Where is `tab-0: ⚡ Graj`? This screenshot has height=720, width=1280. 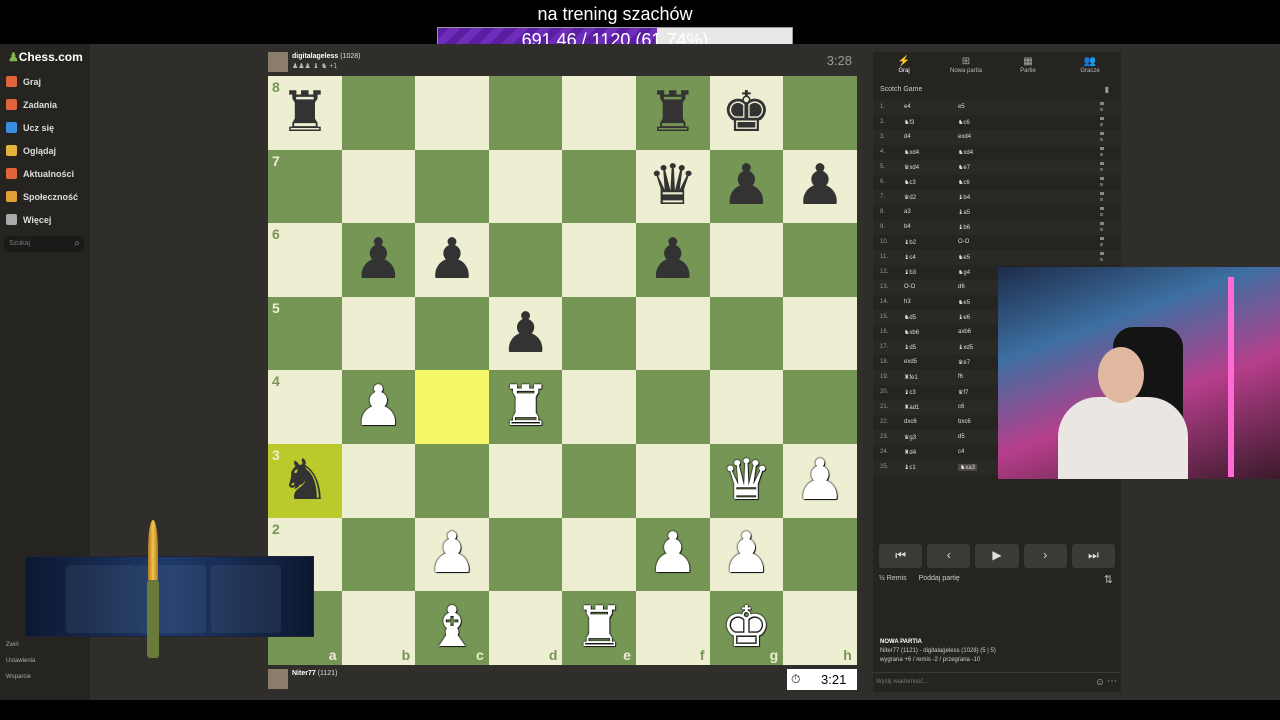
tab-0: ⚡ Graj is located at coordinates (904, 66).